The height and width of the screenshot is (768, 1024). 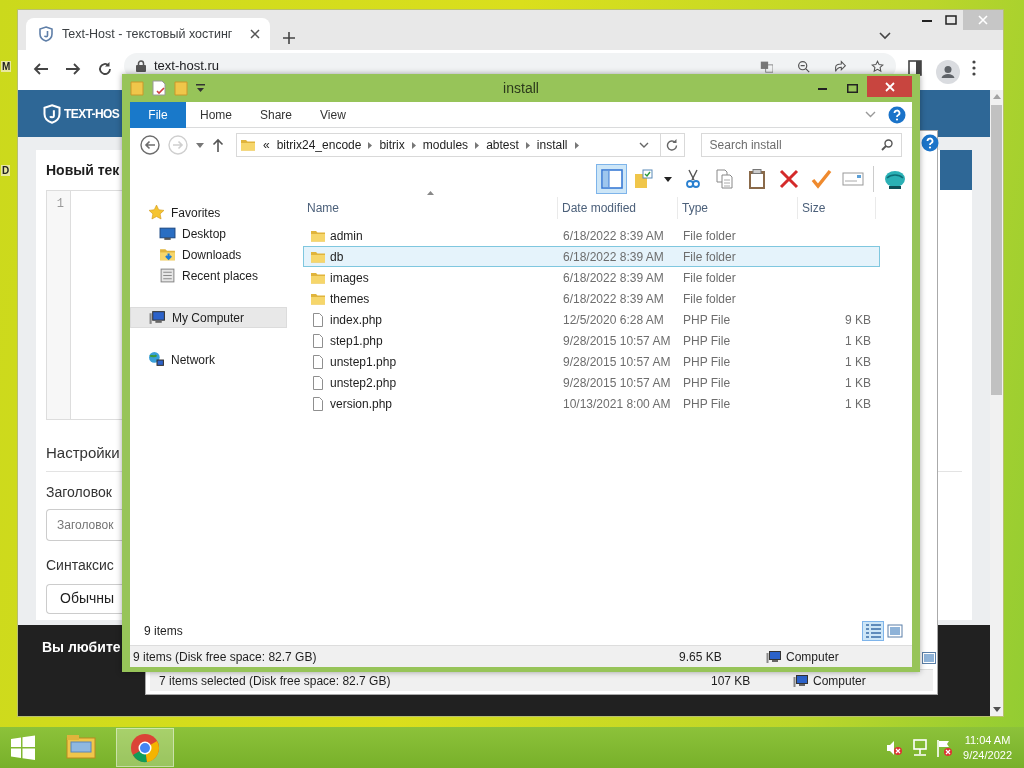 I want to click on file-row: unstep1.php 9/28/2015 10:57 AM PHP File 1 KB, so click(x=591, y=361).